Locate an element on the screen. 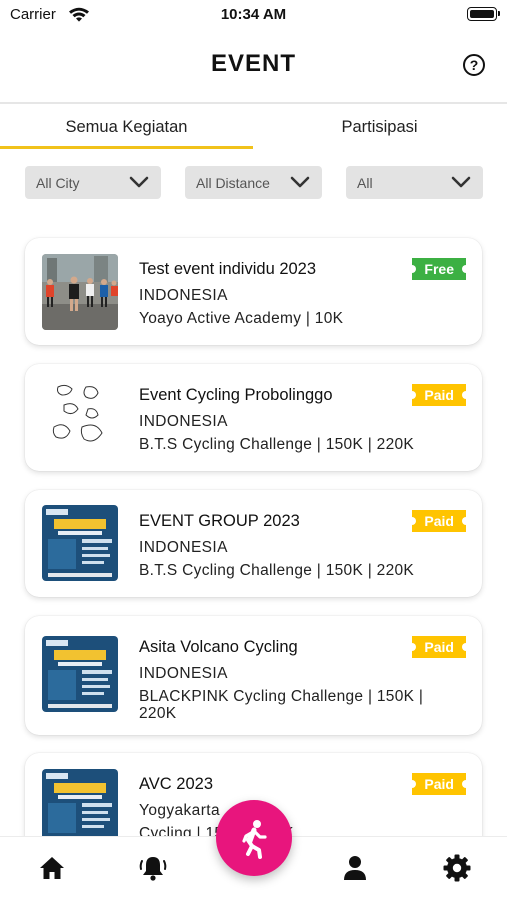 The width and height of the screenshot is (507, 901). gear-icon is located at coordinates (457, 868).